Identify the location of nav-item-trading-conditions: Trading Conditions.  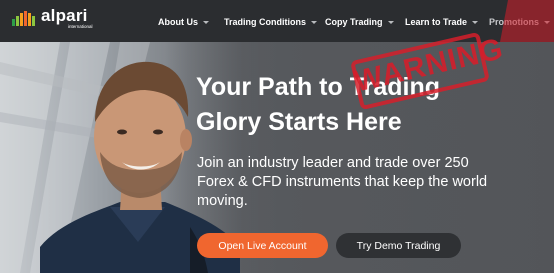
(270, 22).